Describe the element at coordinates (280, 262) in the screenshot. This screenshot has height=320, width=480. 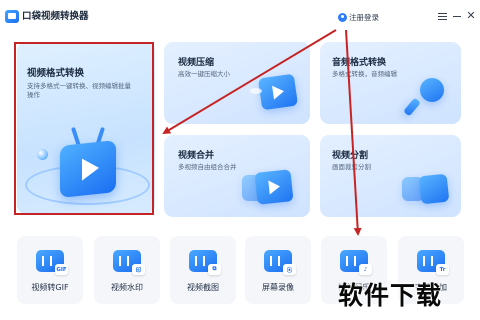
I see `camera-icon: ⦿` at that location.